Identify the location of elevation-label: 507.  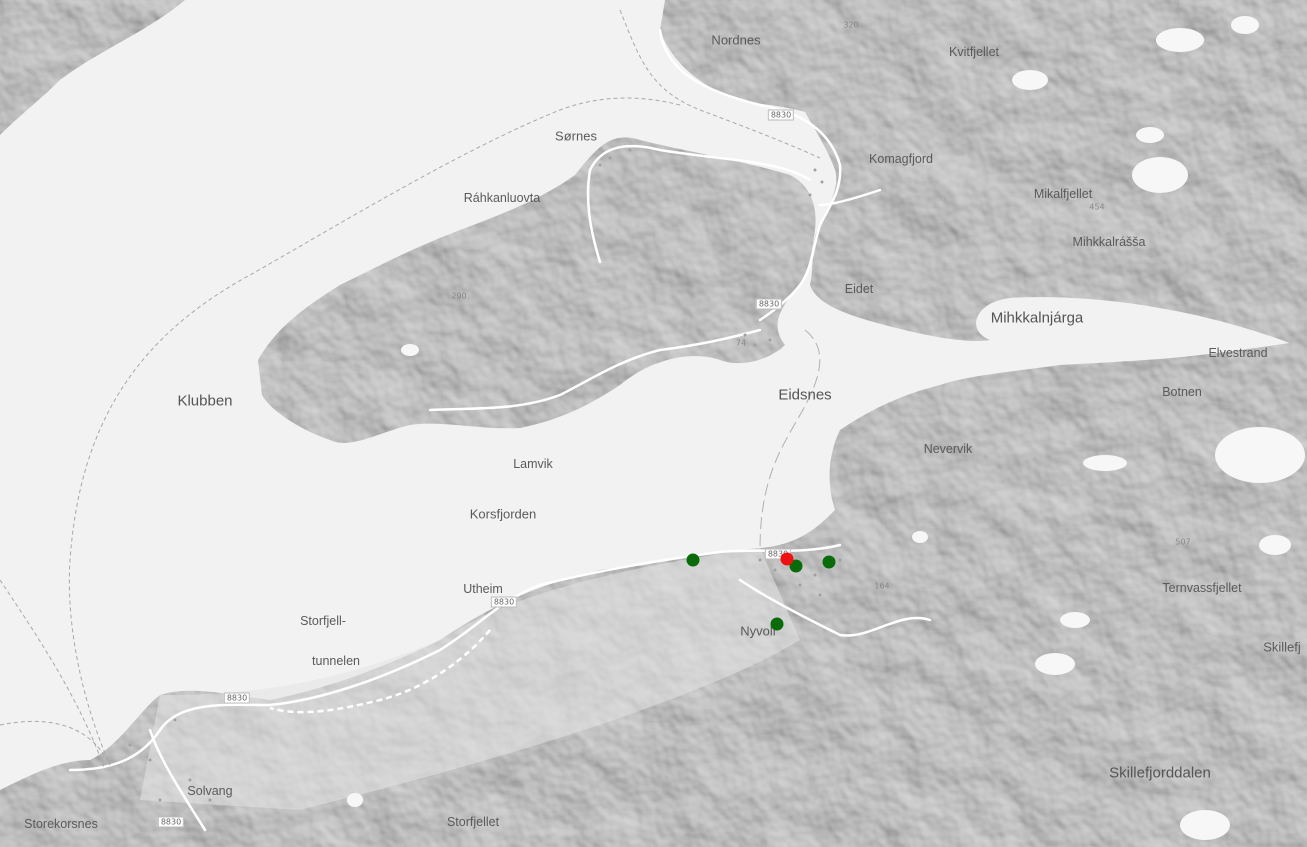
(1183, 542).